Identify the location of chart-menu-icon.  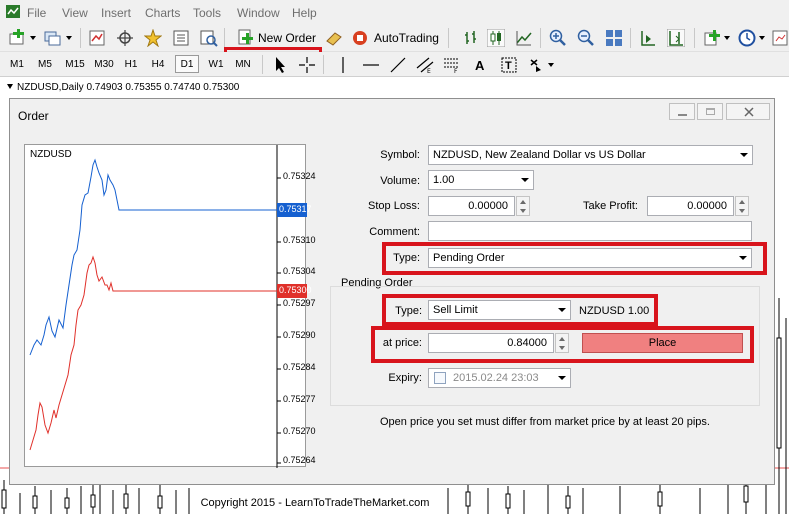
(10, 86).